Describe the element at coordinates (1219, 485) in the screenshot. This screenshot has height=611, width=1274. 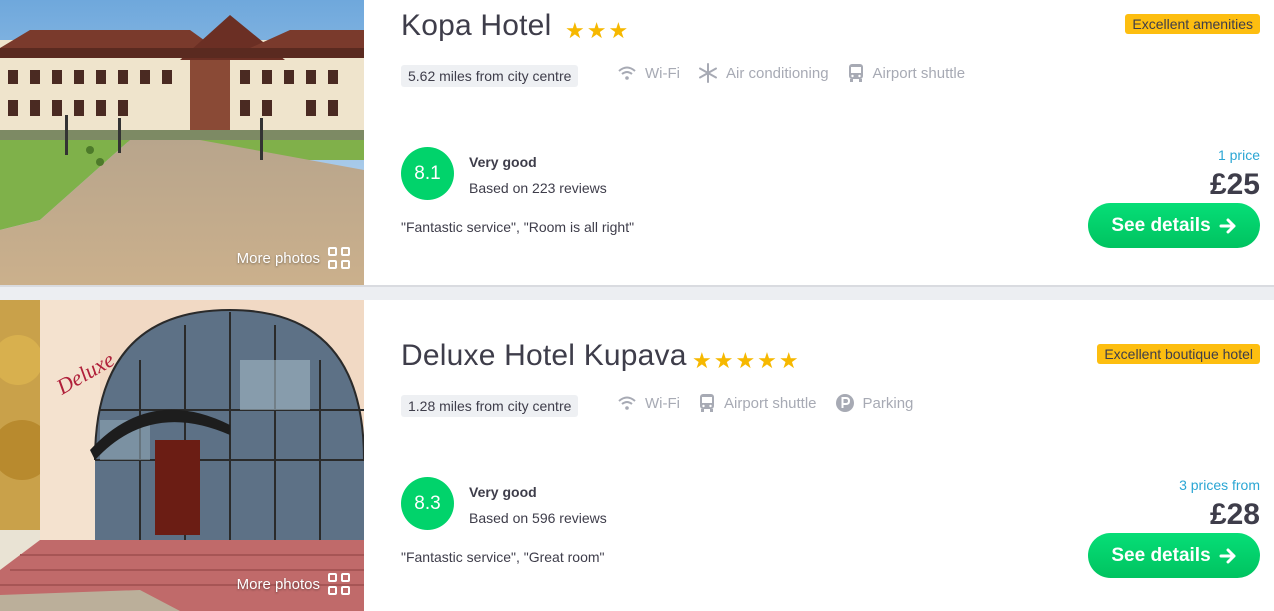
I see `price-count-link: 3 prices from` at that location.